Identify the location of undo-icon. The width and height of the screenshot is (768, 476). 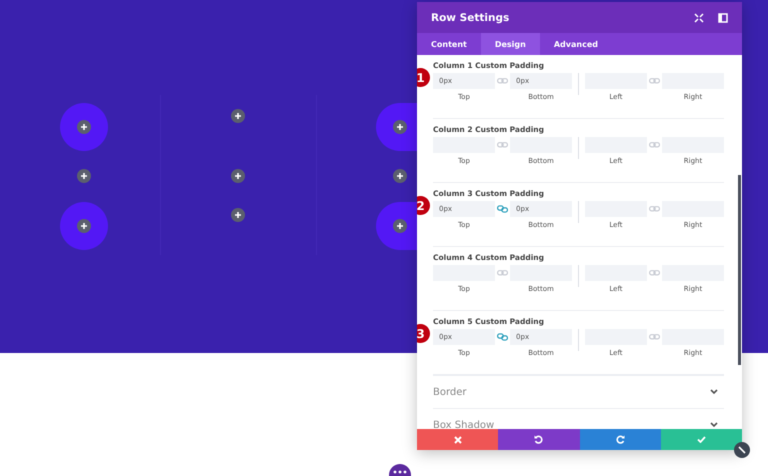
(539, 439).